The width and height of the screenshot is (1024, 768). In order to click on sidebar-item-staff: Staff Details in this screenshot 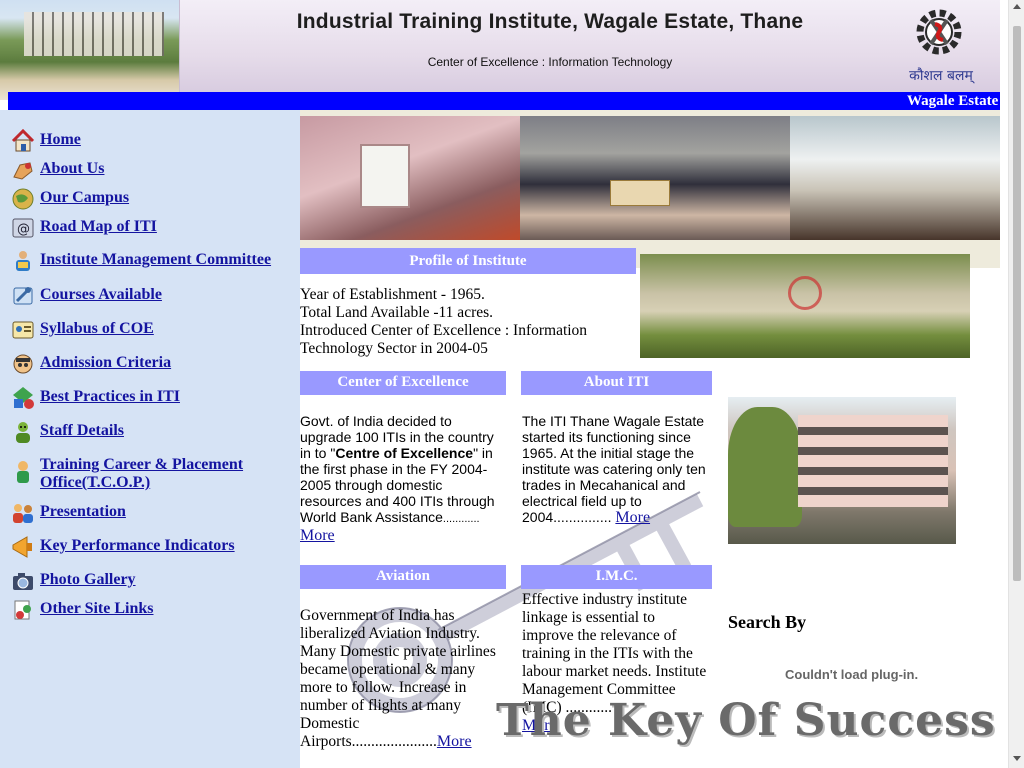, I will do `click(67, 432)`.